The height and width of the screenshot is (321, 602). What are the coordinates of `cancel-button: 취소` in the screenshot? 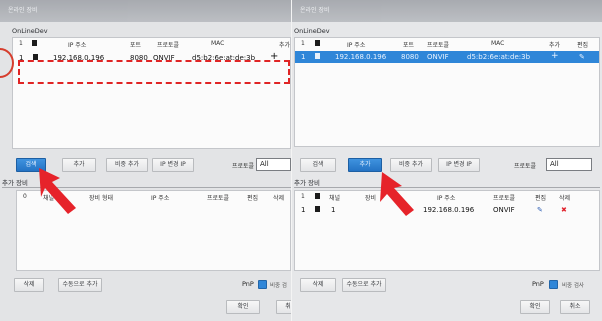 It's located at (575, 307).